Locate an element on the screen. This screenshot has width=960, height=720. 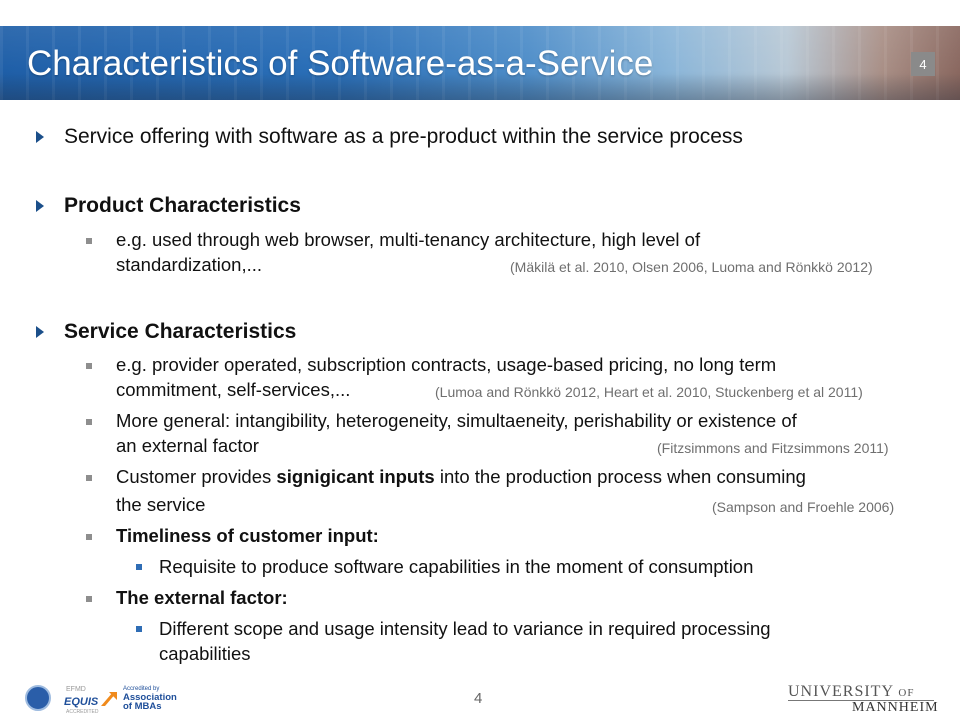
bullet-service-characteristics: Service Characteristics is located at coordinates (180, 331).